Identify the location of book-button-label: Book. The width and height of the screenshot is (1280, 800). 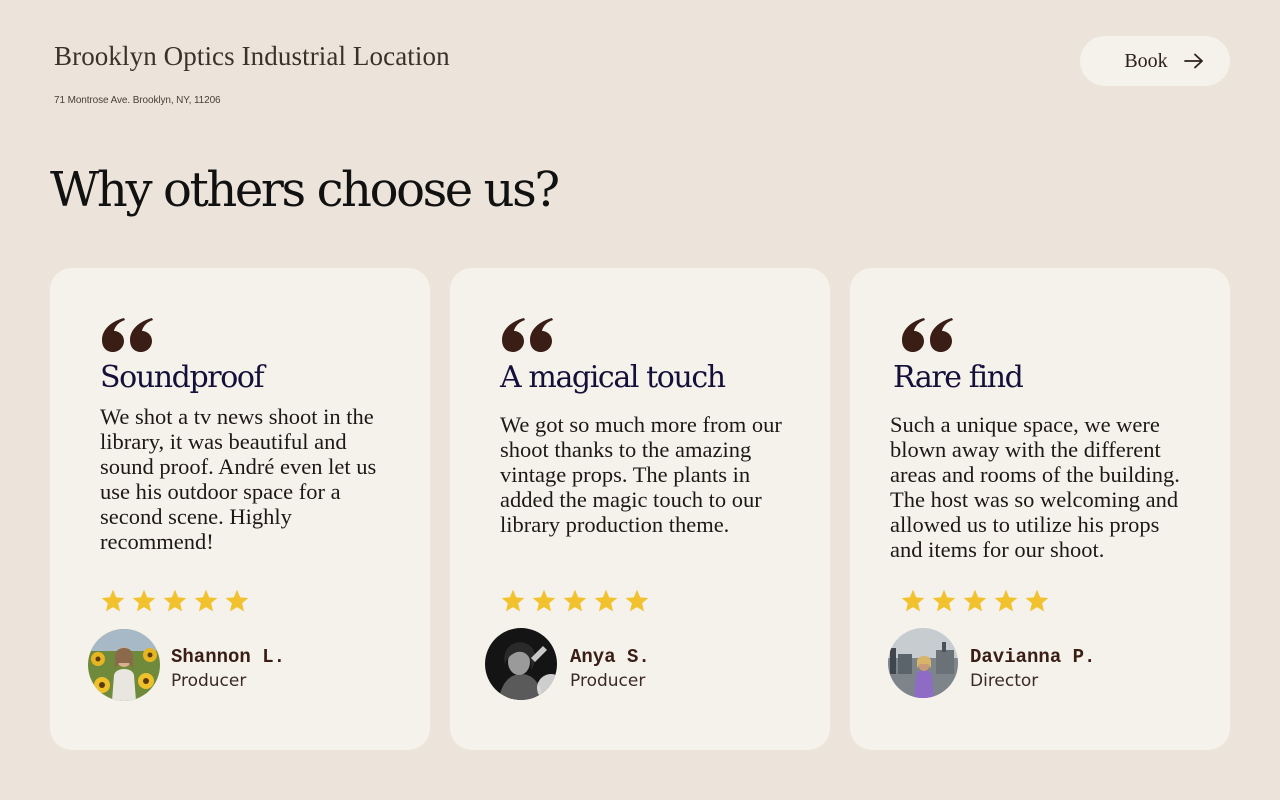
(1146, 60).